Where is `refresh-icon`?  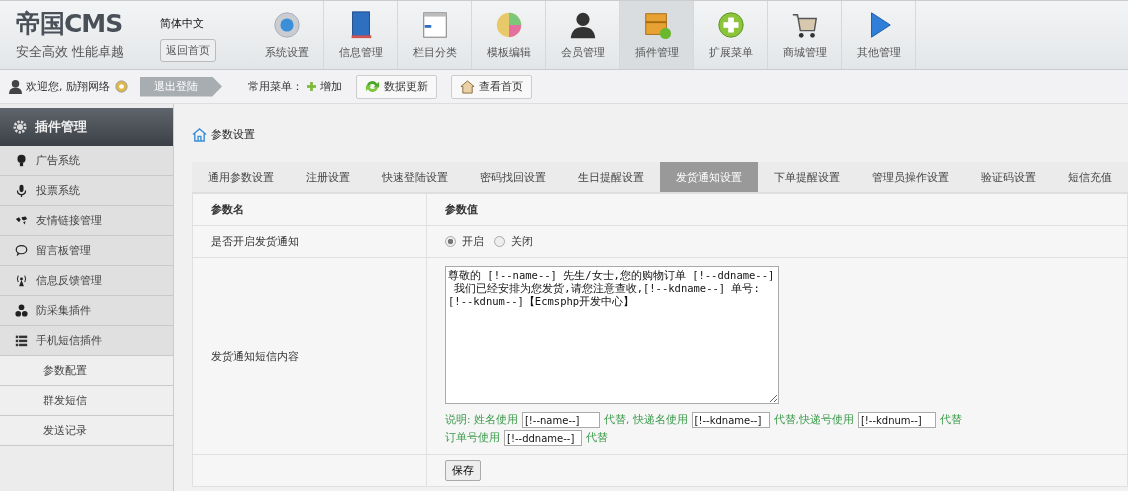
refresh-icon is located at coordinates (372, 86).